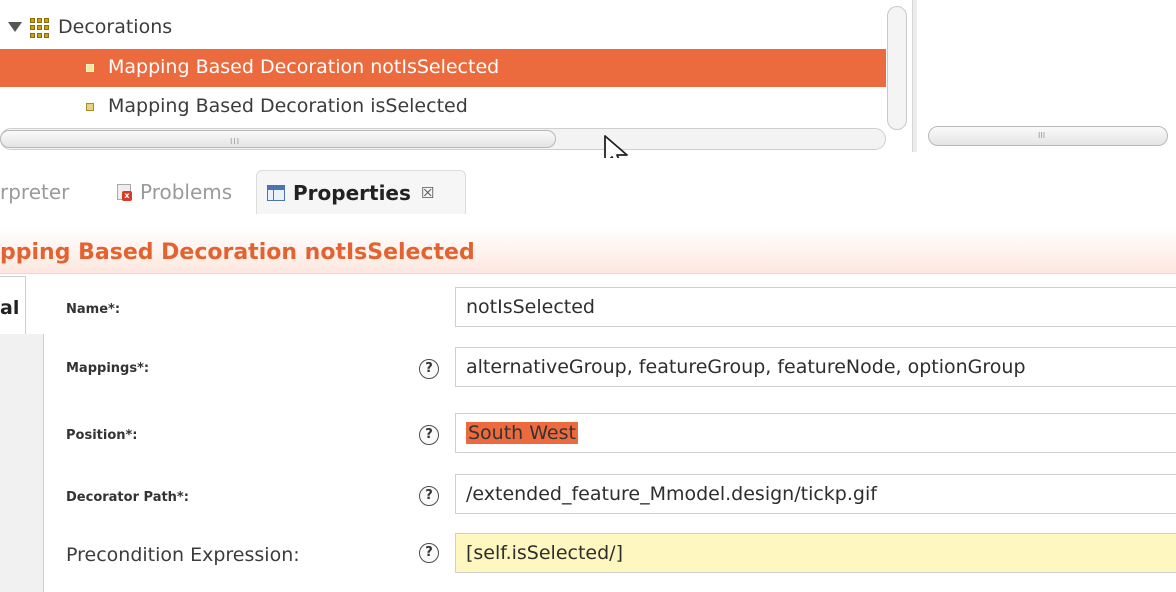  Describe the element at coordinates (352, 192) in the screenshot. I see `tab-label: Properties` at that location.